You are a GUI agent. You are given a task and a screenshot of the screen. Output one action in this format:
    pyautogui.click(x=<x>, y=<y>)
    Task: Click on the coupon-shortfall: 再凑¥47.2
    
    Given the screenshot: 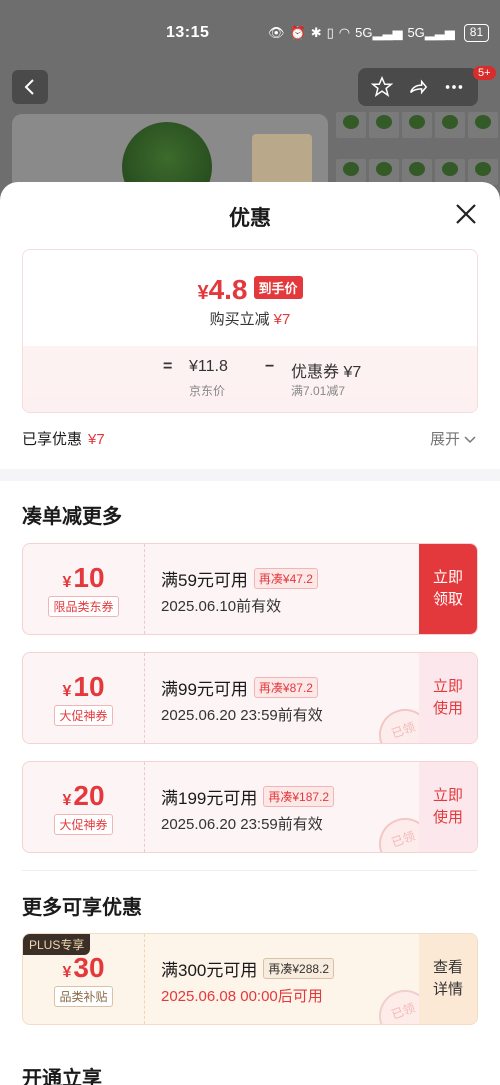 What is the action you would take?
    pyautogui.click(x=285, y=578)
    